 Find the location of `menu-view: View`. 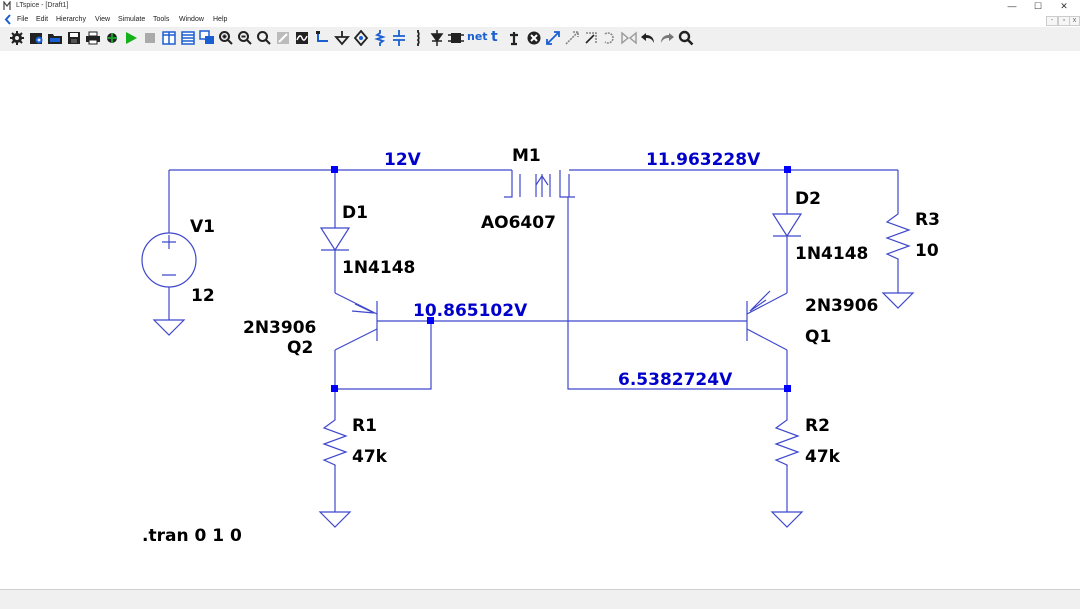

menu-view: View is located at coordinates (102, 20).